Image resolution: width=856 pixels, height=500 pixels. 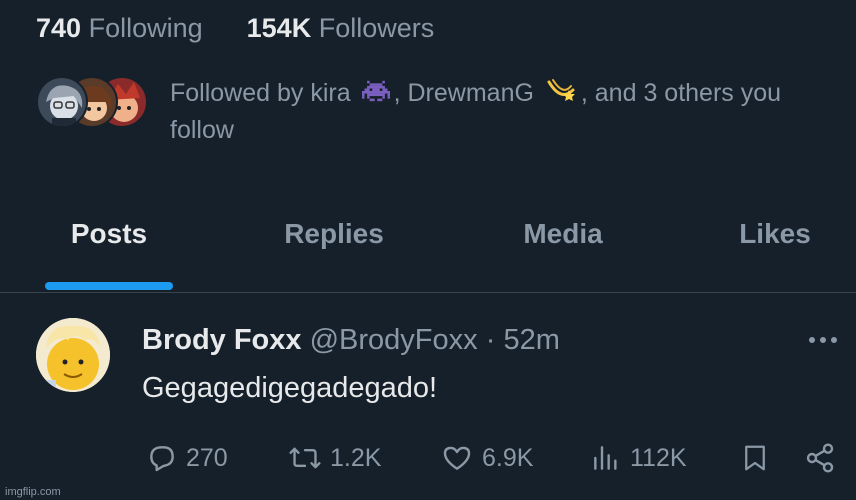 I want to click on profile-stats: 740 Following 154K Followers, so click(x=235, y=28).